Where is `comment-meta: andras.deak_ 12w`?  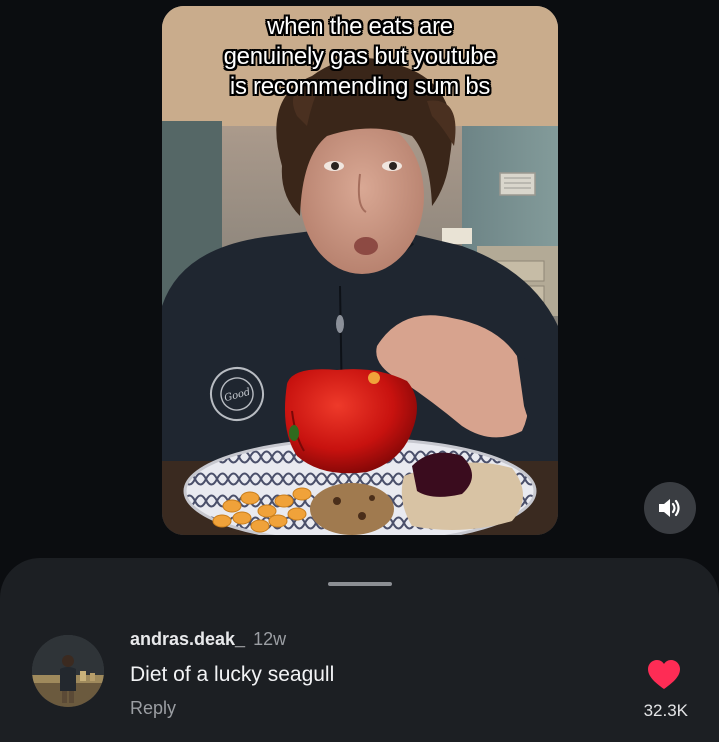 comment-meta: andras.deak_ 12w is located at coordinates (208, 639).